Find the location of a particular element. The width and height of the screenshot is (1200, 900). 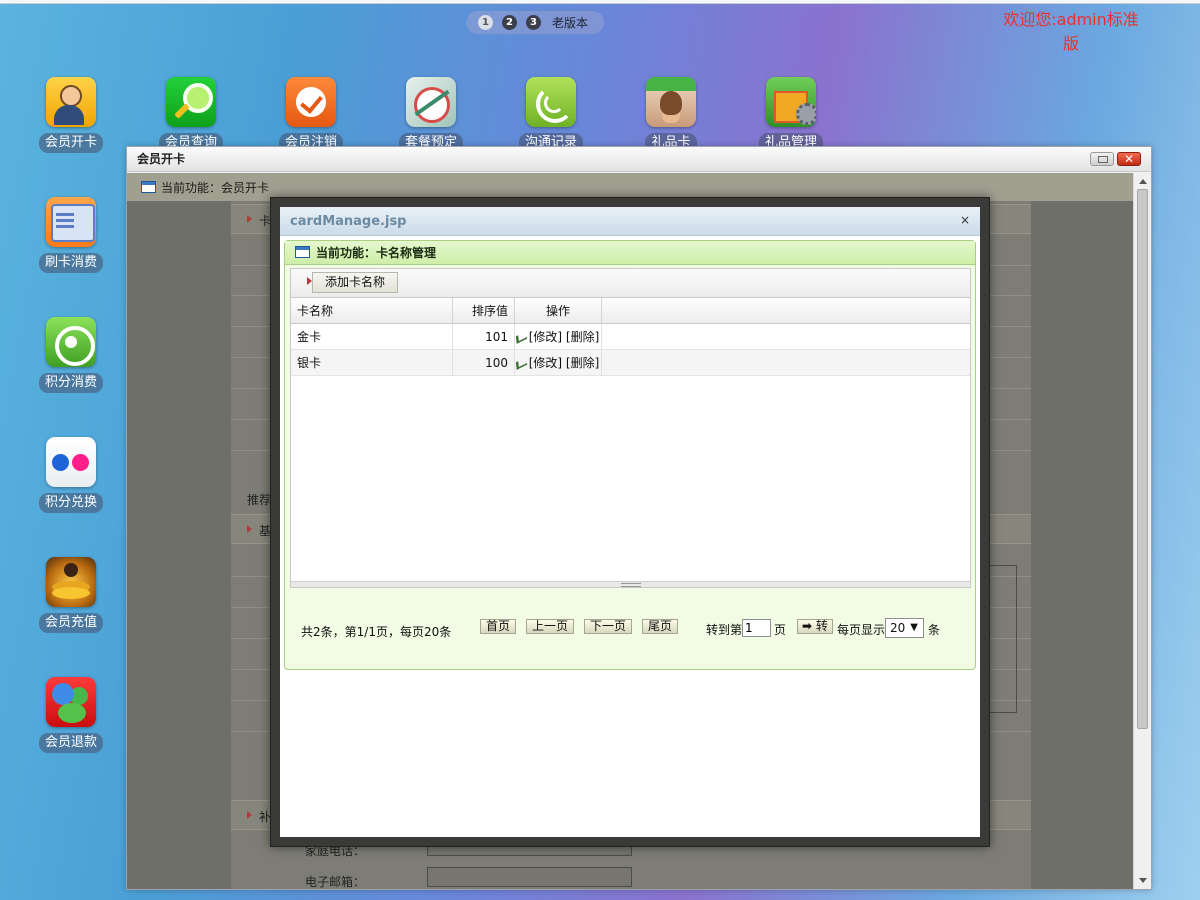

caret-down-icon: ▼ is located at coordinates (914, 627).